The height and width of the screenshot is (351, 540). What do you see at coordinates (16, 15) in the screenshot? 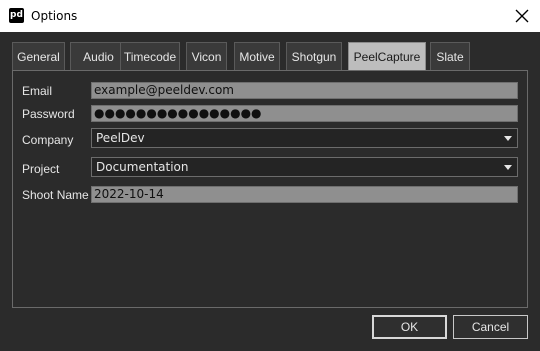
I see `app-logo-icon: pd` at bounding box center [16, 15].